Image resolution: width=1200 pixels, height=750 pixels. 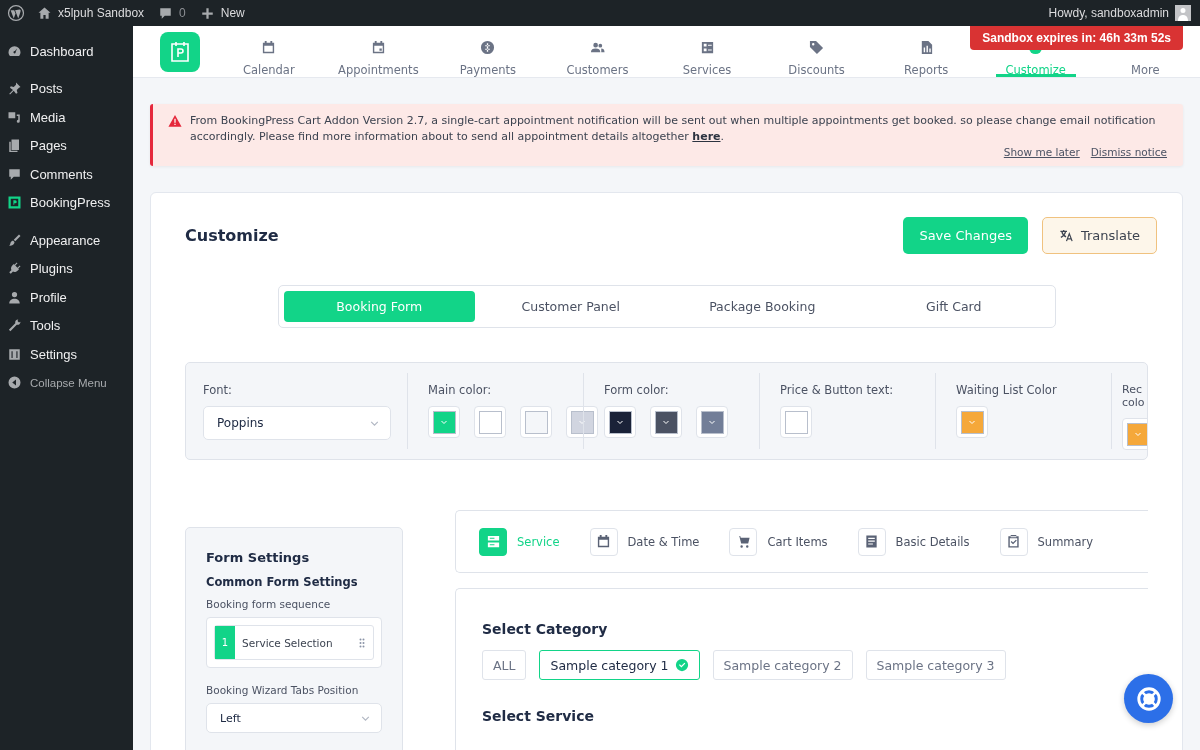 I want to click on sidebar-item: Plugins, so click(x=66, y=268).